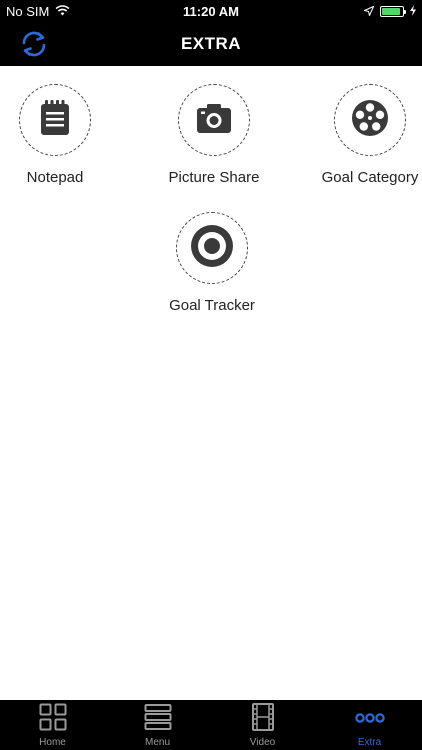 The width and height of the screenshot is (422, 750). What do you see at coordinates (393, 11) in the screenshot?
I see `battery-icon` at bounding box center [393, 11].